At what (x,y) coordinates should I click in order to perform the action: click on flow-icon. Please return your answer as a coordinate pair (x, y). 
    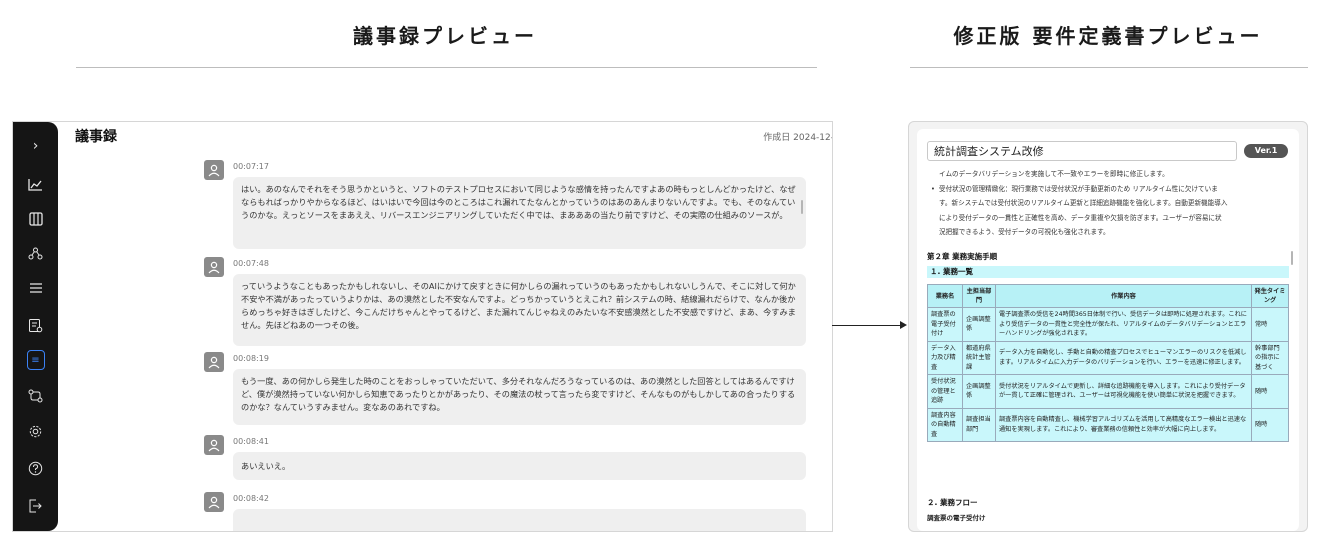
    Looking at the image, I should click on (35, 396).